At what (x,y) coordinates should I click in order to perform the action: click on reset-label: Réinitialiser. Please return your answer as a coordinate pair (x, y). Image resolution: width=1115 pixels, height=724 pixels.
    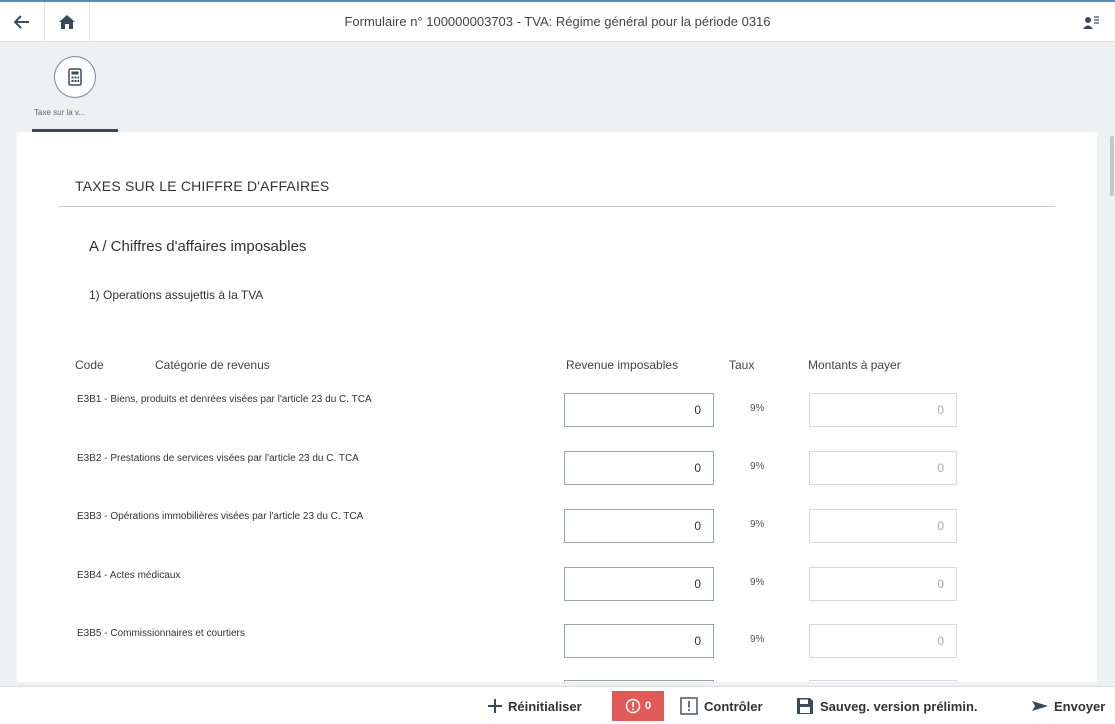
    Looking at the image, I should click on (545, 706).